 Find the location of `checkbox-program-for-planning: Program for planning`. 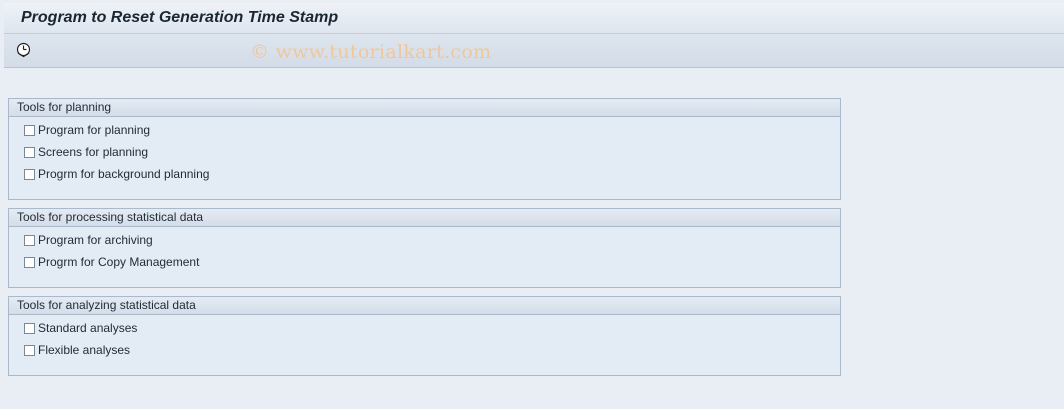

checkbox-program-for-planning: Program for planning is located at coordinates (87, 130).